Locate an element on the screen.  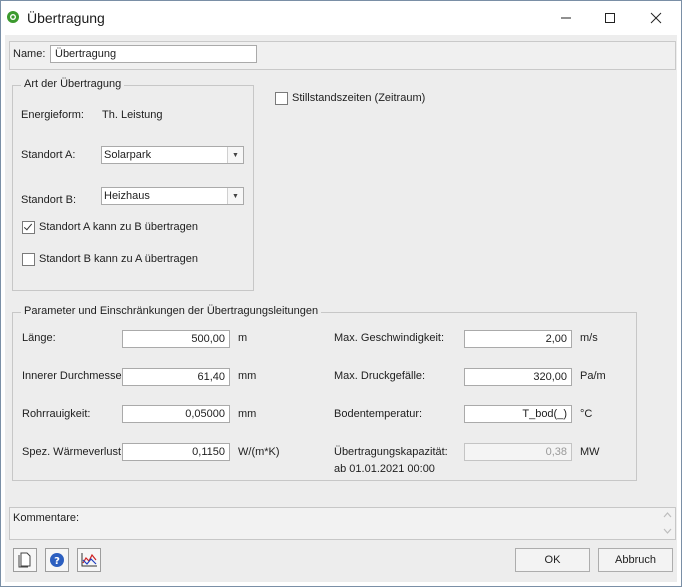
durchmesser-label: Innerer Durchmesser: is located at coordinates (75, 376).